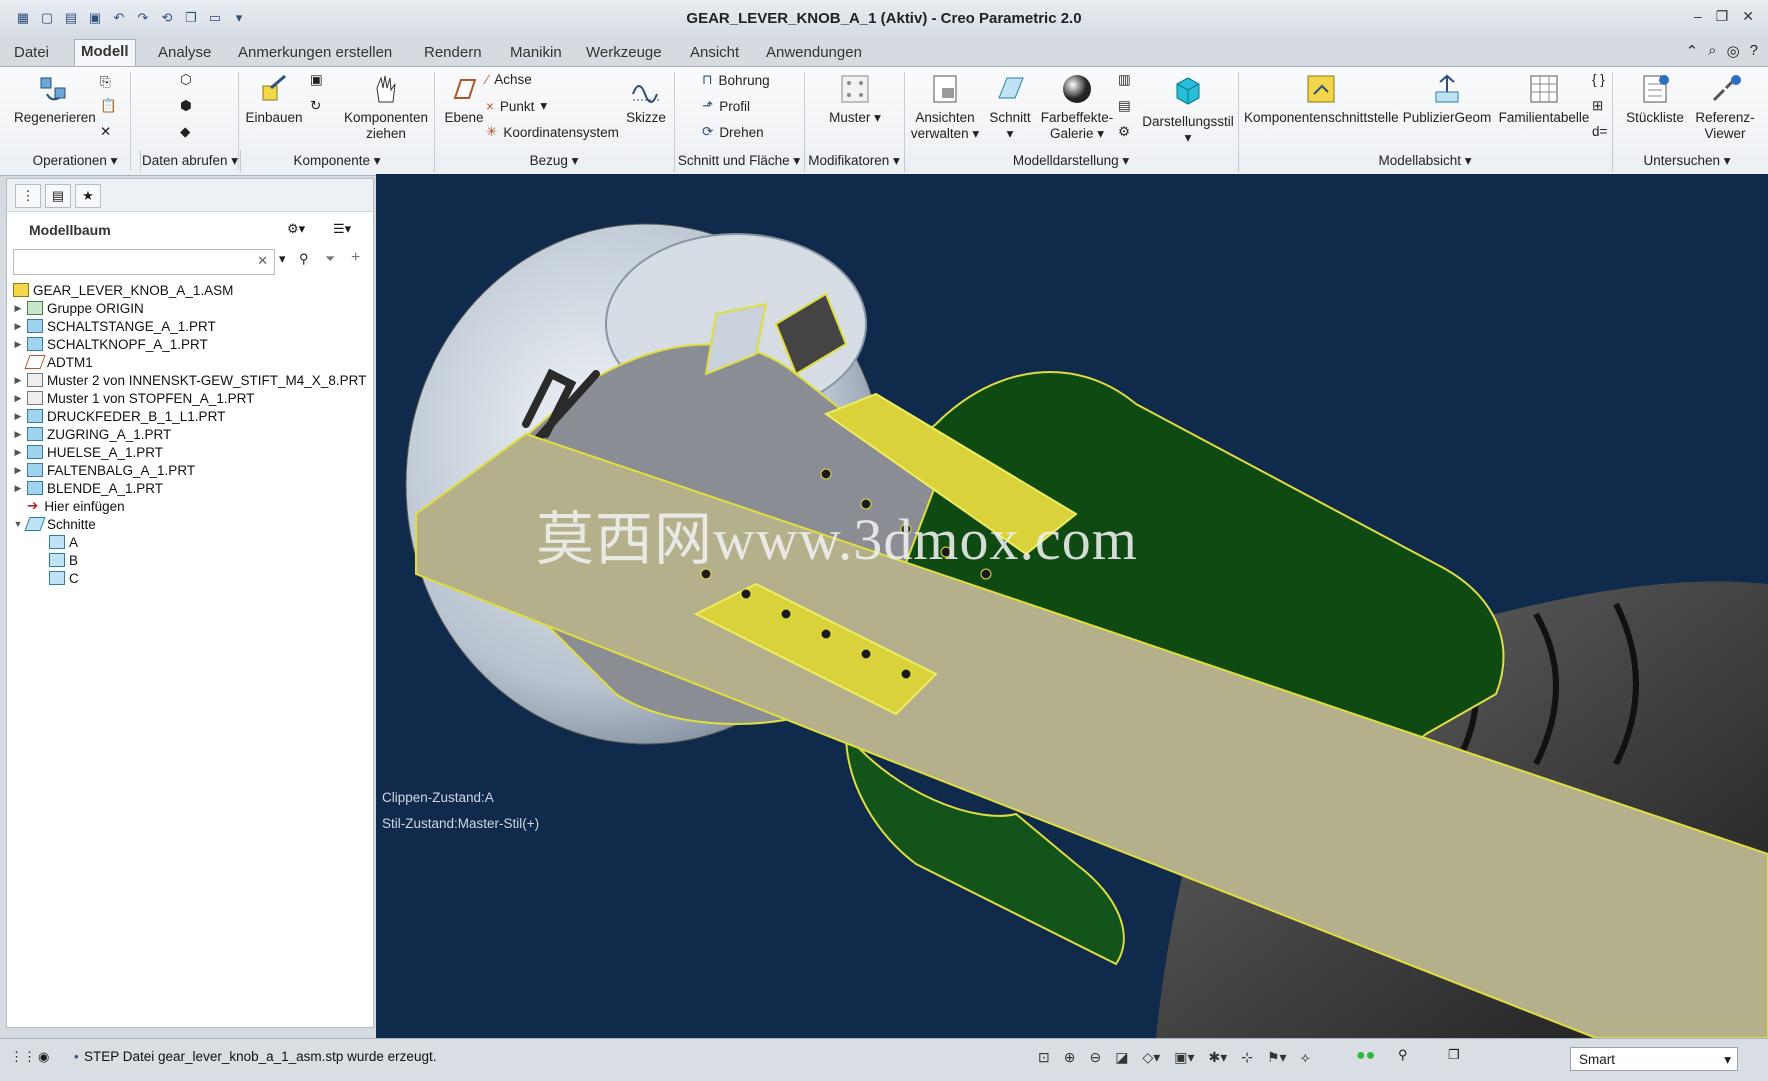  I want to click on komponenten-ziehen-button: Komponenten ziehen, so click(386, 107).